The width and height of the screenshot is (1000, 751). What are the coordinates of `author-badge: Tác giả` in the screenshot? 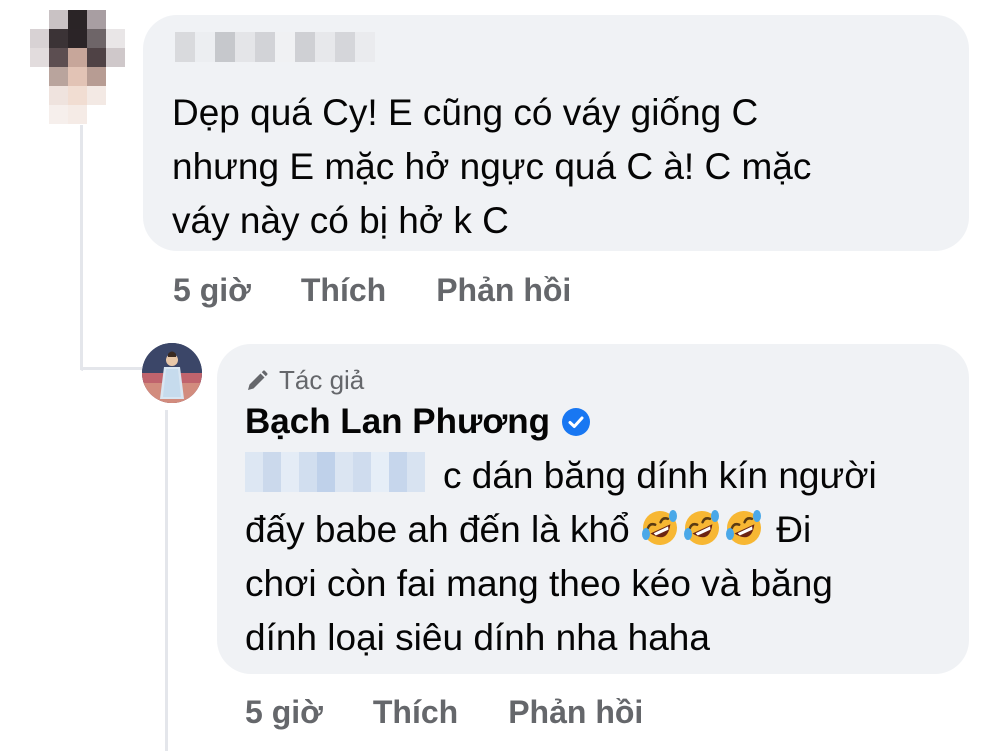 It's located at (304, 380).